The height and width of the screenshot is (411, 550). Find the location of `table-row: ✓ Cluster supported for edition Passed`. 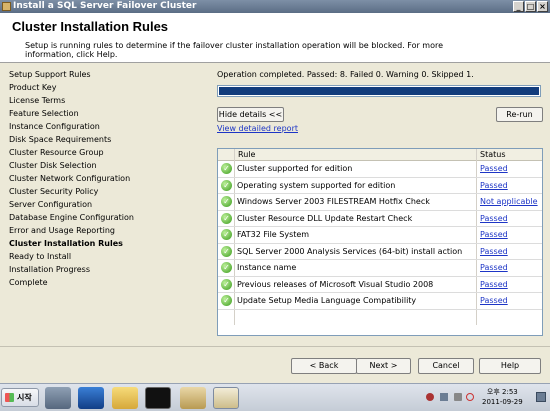

table-row: ✓ Cluster supported for edition Passed is located at coordinates (380, 169).